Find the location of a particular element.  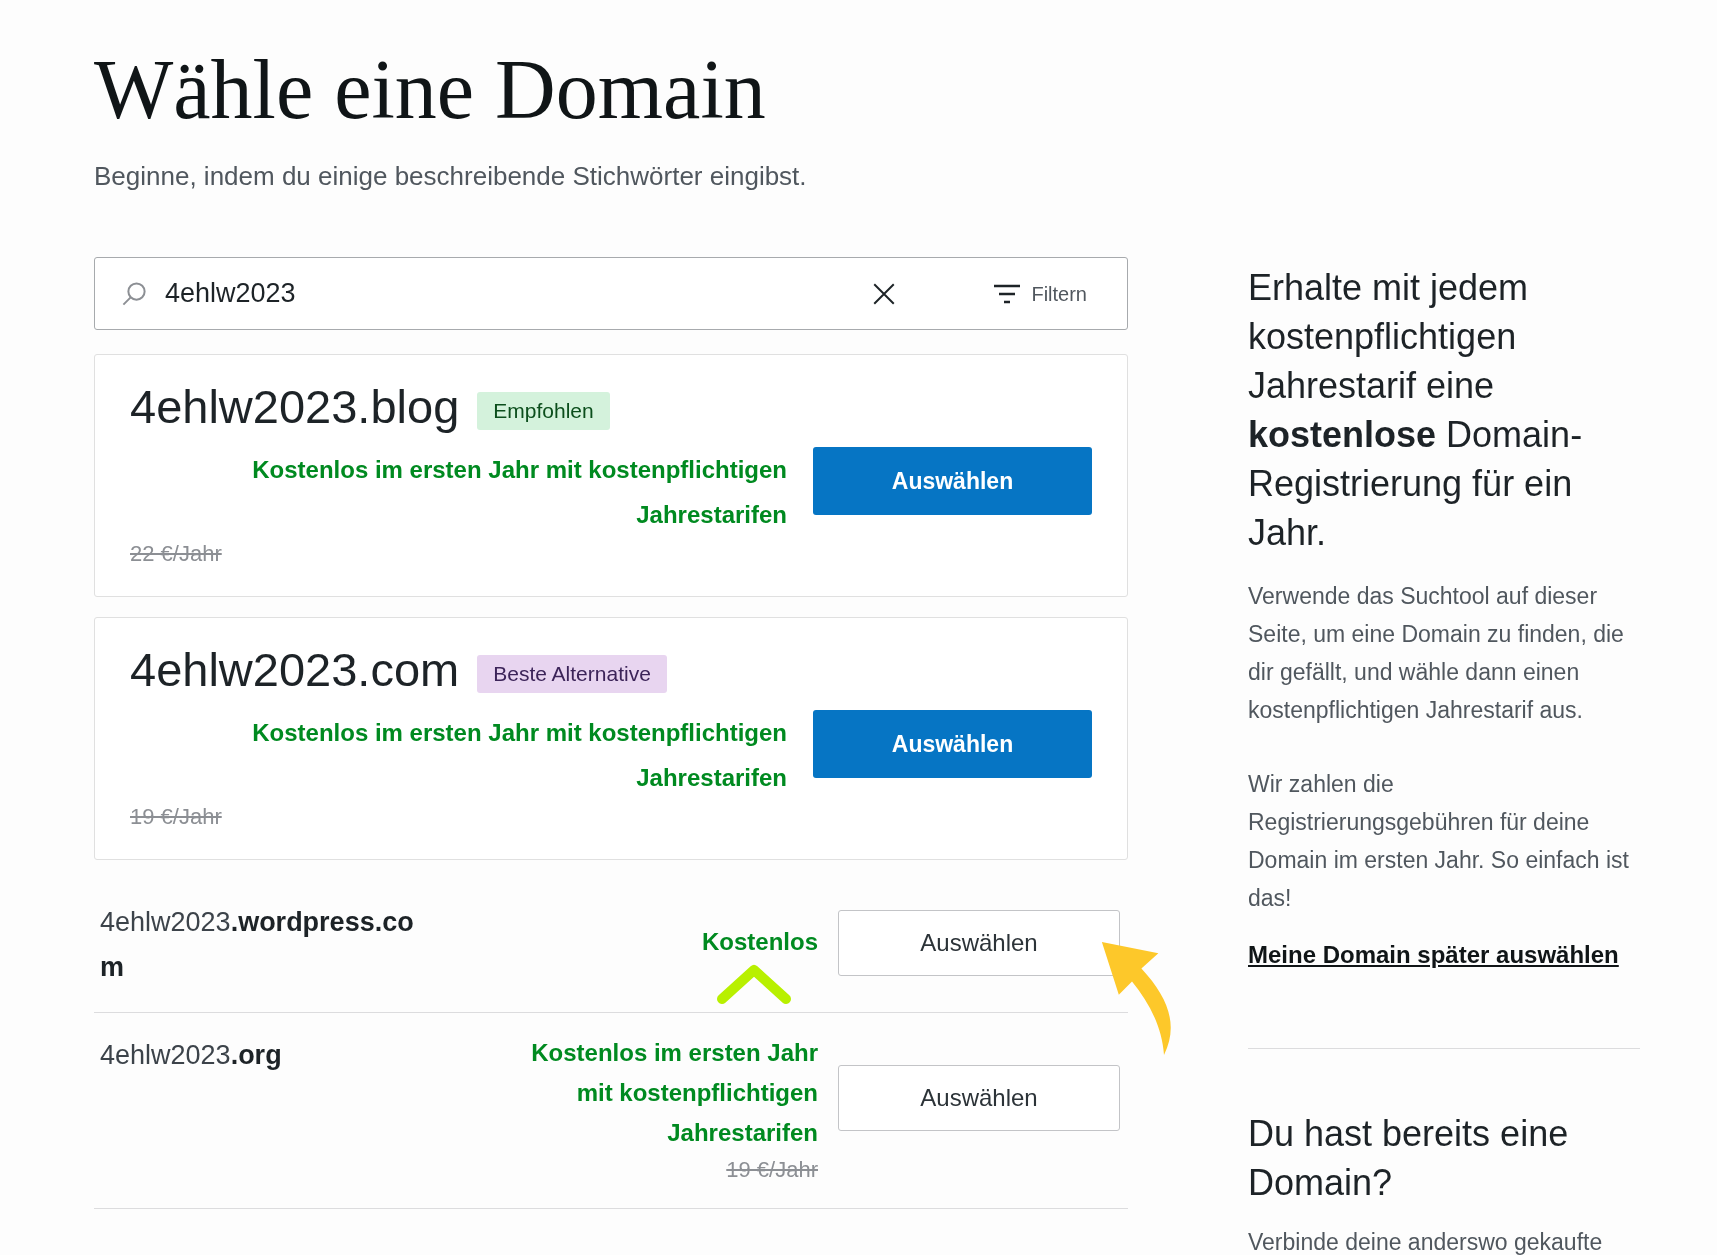

page-subtitle: Beginne, indem du einige beschreibende Stichwörter eingibst. is located at coordinates (450, 176).